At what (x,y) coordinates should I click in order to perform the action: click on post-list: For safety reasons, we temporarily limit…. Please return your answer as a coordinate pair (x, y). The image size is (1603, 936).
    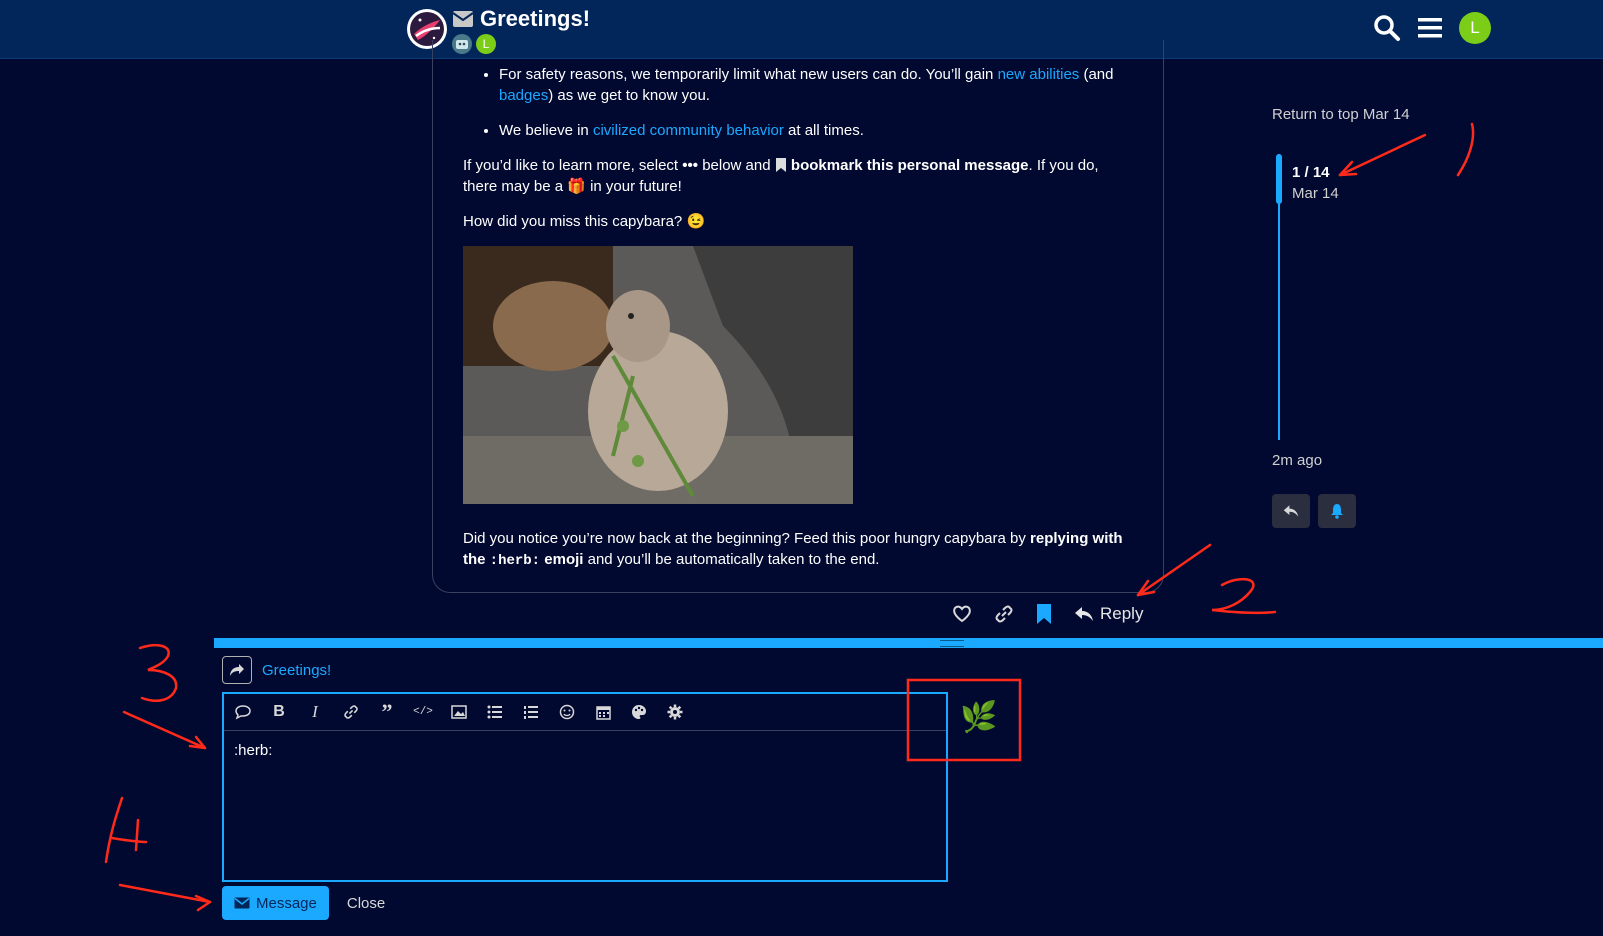
    Looking at the image, I should click on (798, 102).